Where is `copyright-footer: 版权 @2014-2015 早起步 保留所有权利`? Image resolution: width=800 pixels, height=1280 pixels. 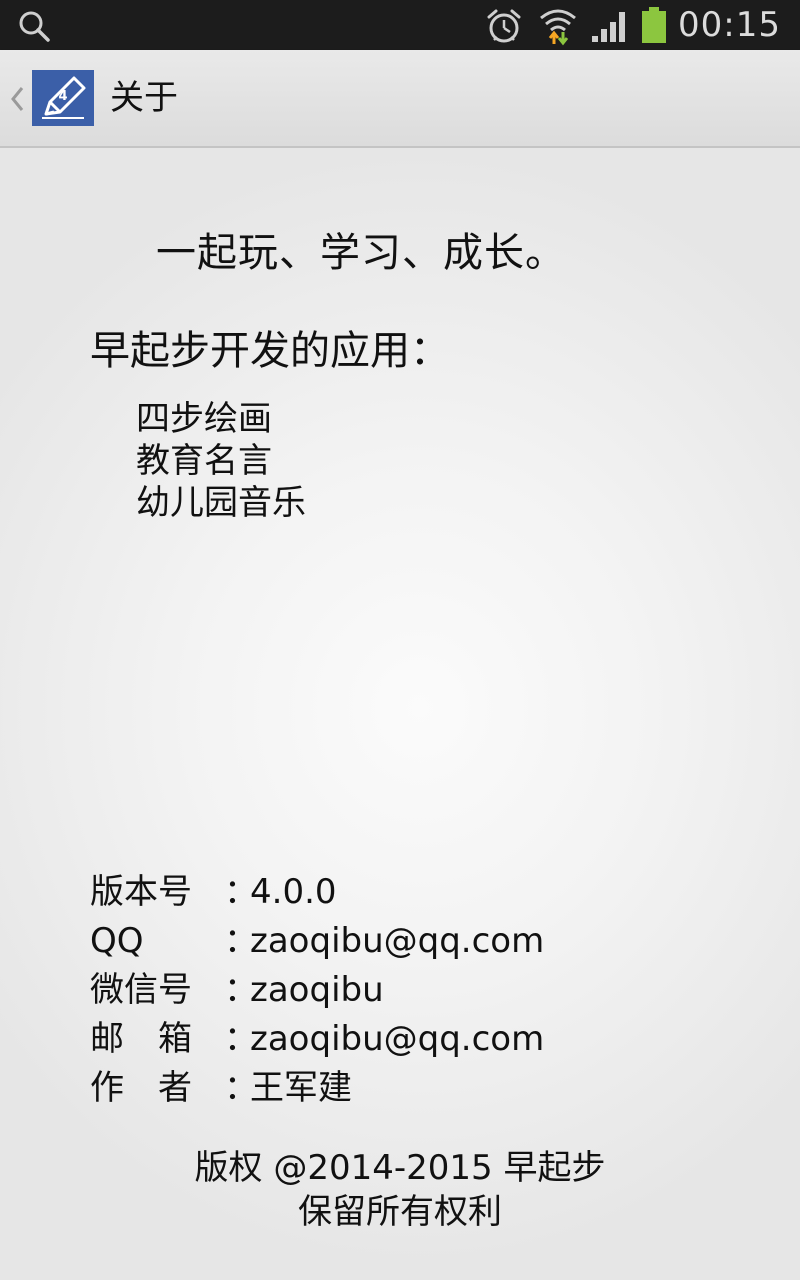 copyright-footer: 版权 @2014-2015 早起步 保留所有权利 is located at coordinates (400, 1190).